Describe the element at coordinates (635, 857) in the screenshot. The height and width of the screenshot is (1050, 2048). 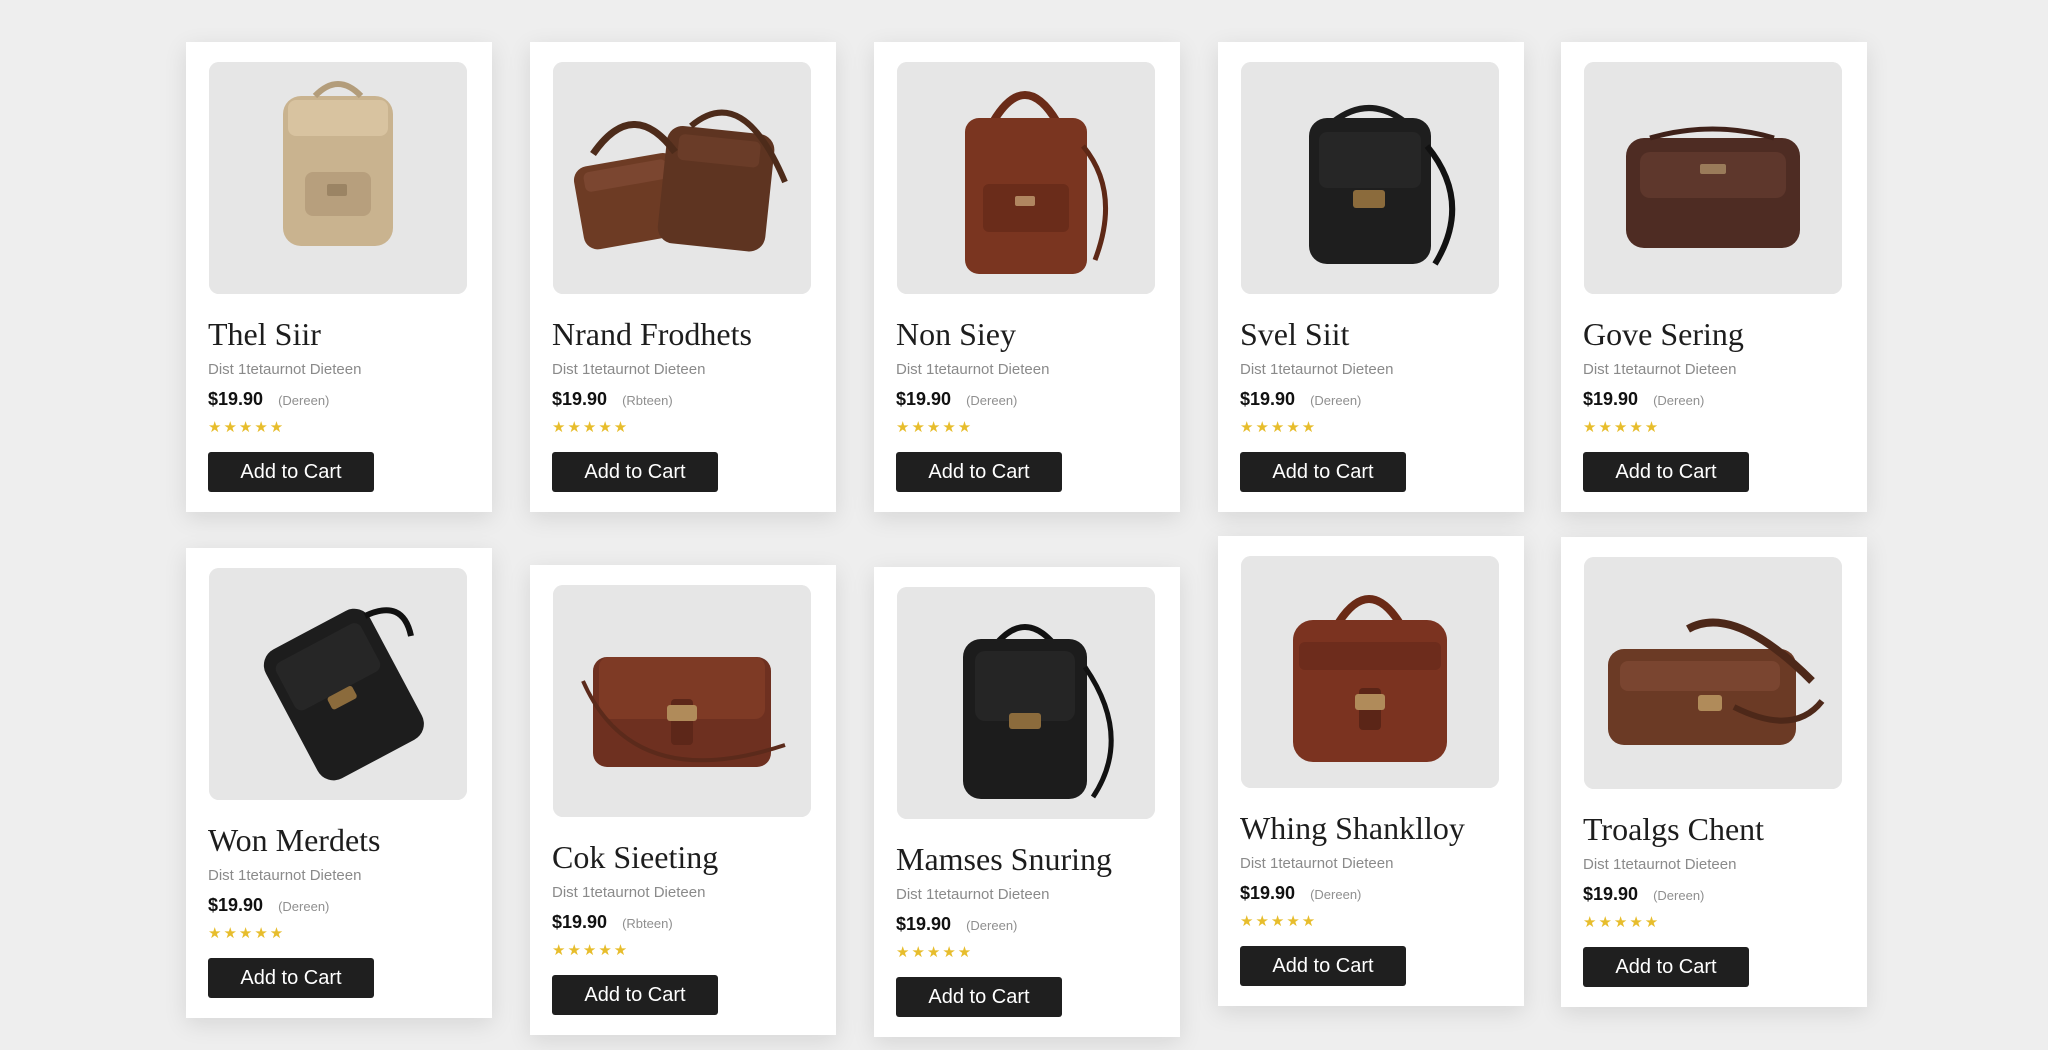
I see `product-title: Cok Sieeting` at that location.